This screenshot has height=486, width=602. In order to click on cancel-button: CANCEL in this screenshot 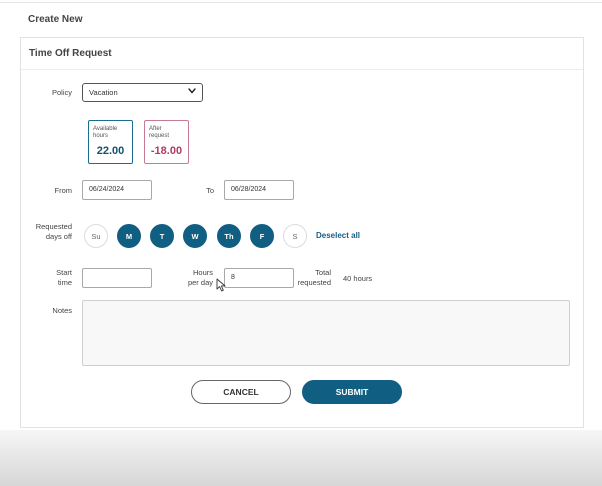, I will do `click(241, 392)`.